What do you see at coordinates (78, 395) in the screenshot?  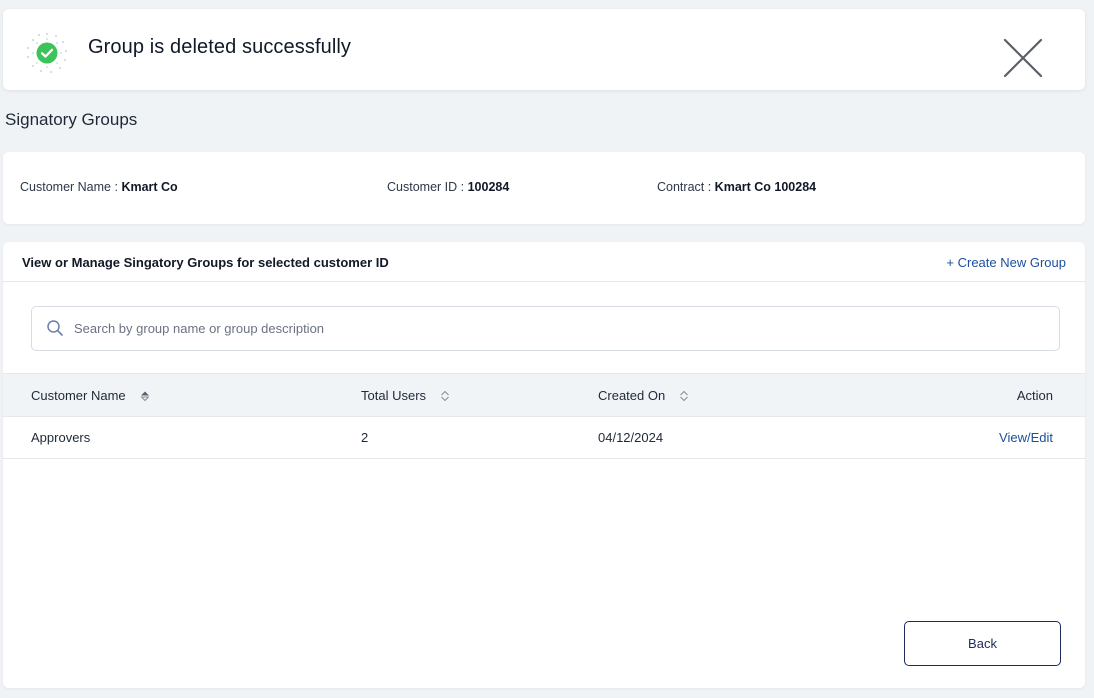 I see `column-label-customer-name: Customer Name` at bounding box center [78, 395].